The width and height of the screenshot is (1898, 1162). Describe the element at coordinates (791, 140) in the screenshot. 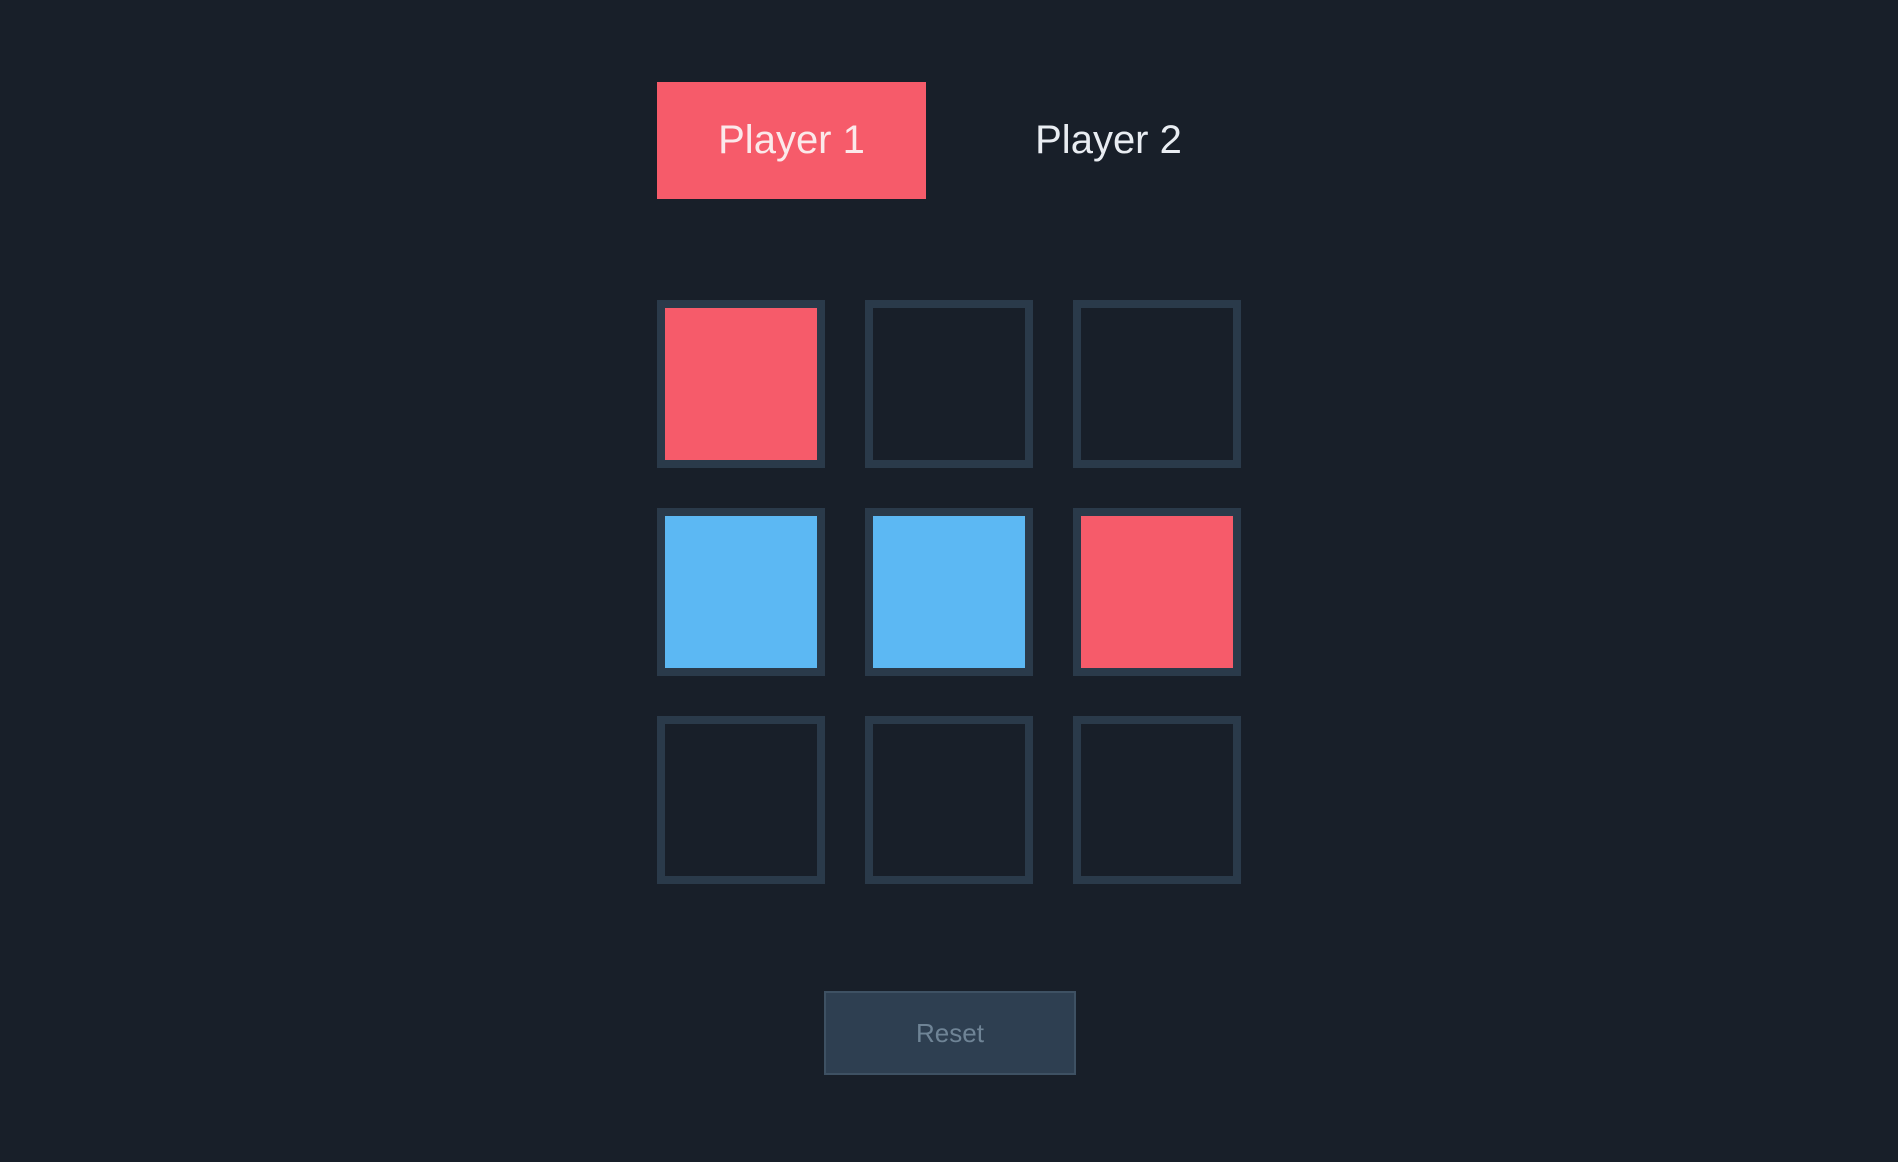

I see `player-1-tab: Player 1` at that location.